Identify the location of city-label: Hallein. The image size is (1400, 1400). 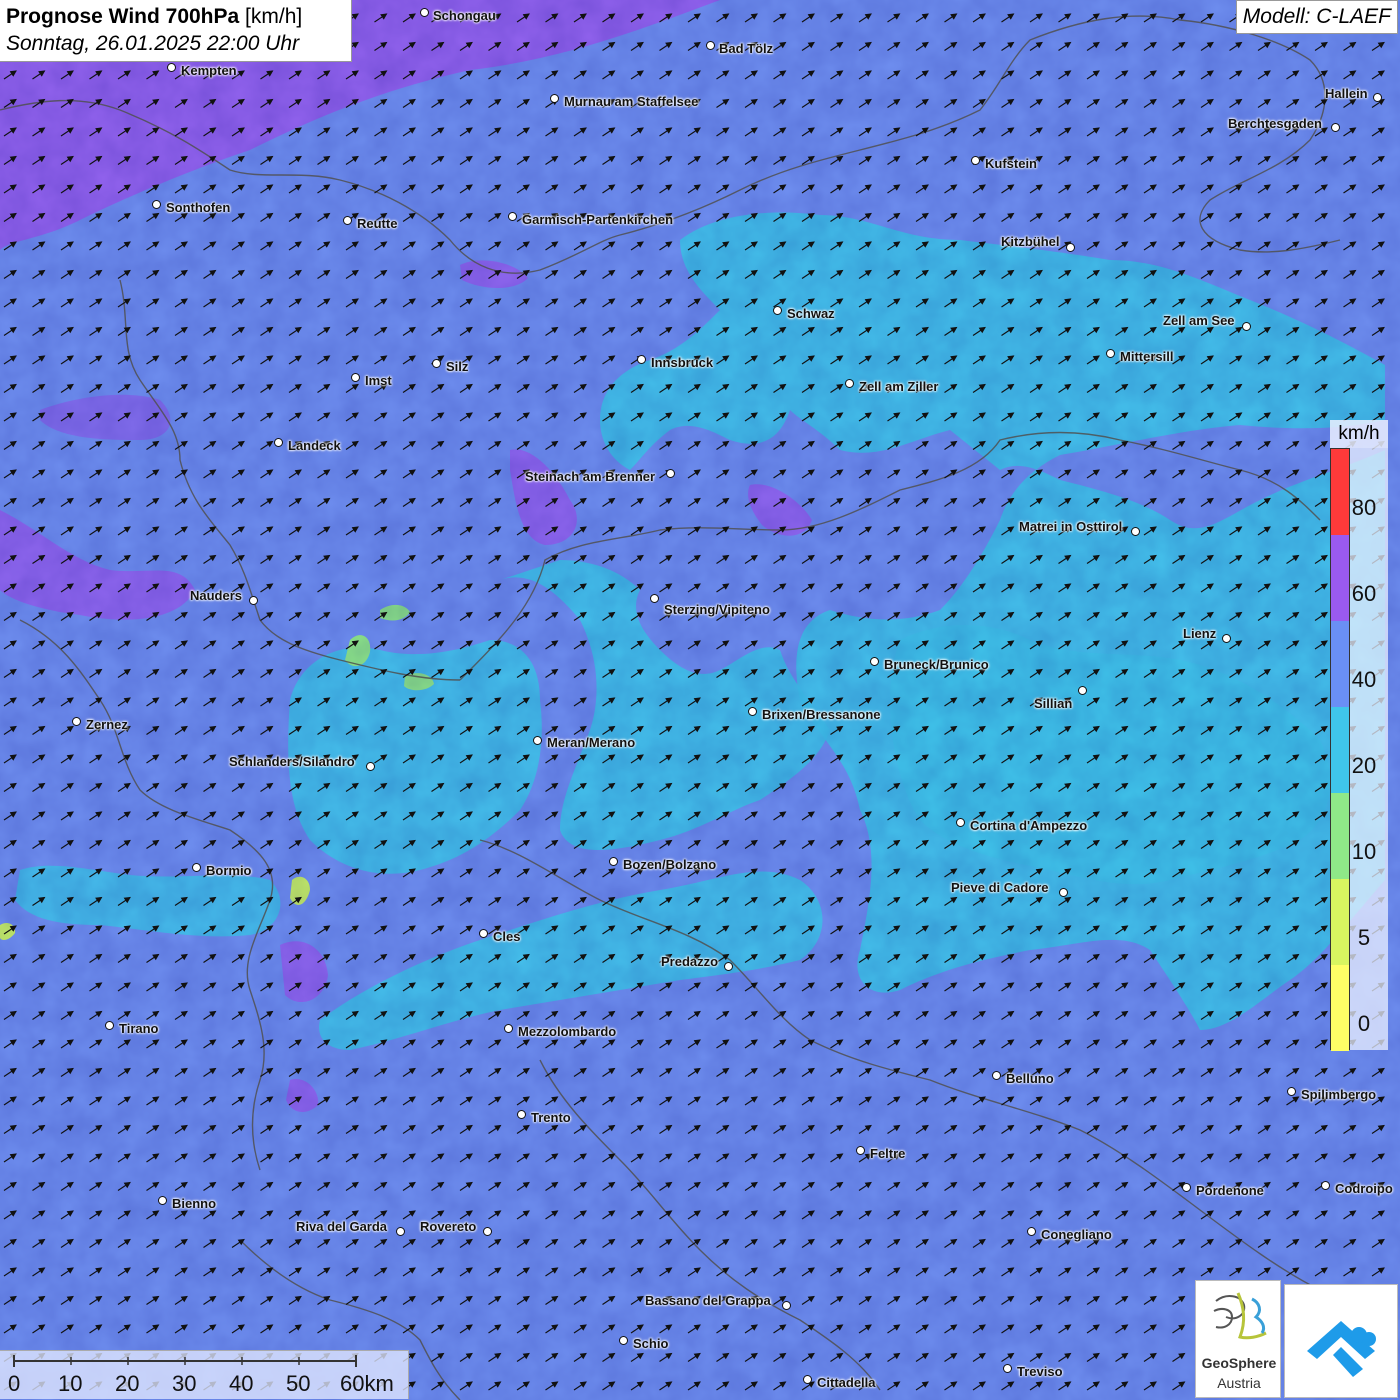
(1346, 93).